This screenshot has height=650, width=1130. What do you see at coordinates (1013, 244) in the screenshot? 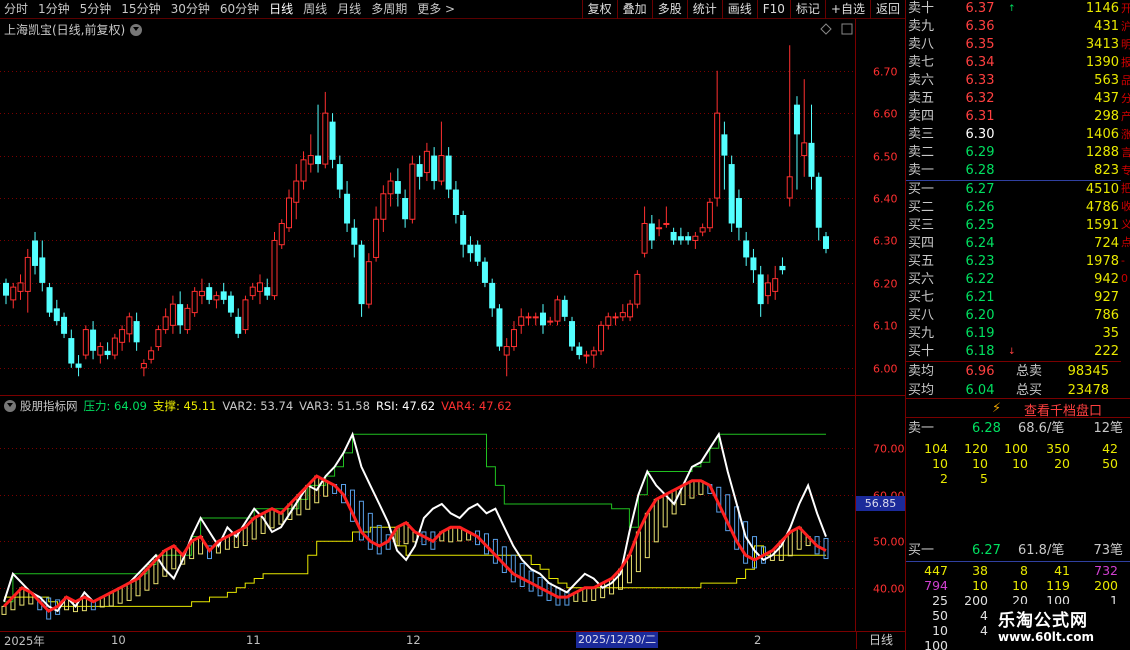
I see `bid-level-row: 买四 6.24 724` at bounding box center [1013, 244].